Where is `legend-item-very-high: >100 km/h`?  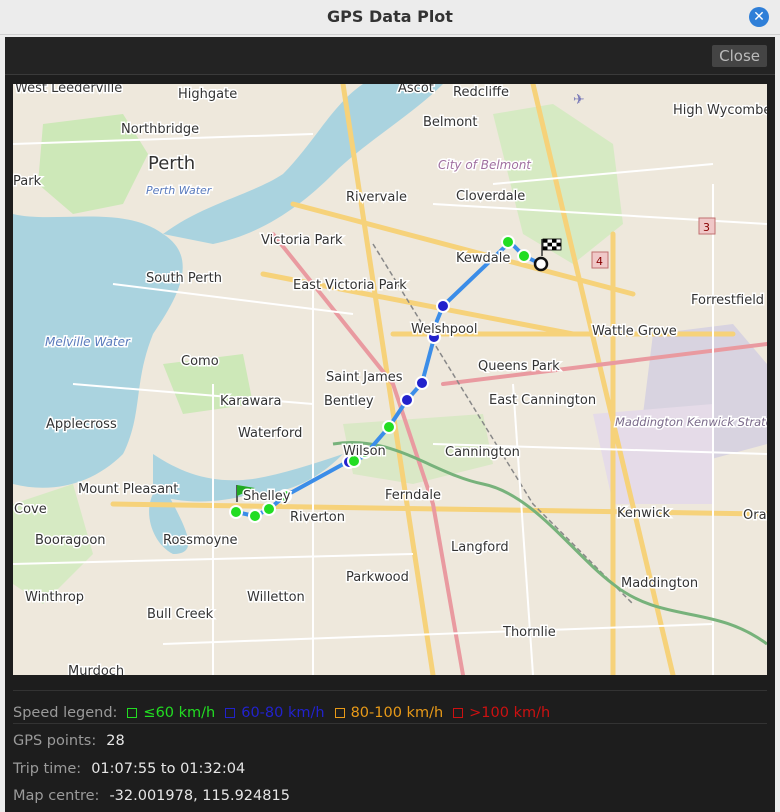 legend-item-very-high: >100 km/h is located at coordinates (501, 713).